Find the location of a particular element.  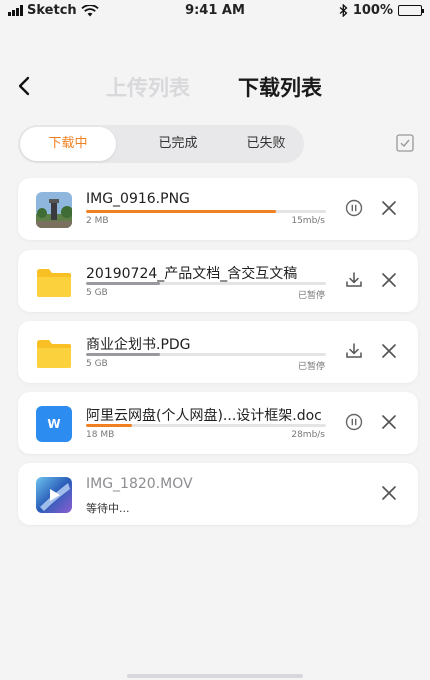

download-item: W 阿里云网盘(个人网盘)...设计框架.doc 18 MB 28mb/s is located at coordinates (218, 423).